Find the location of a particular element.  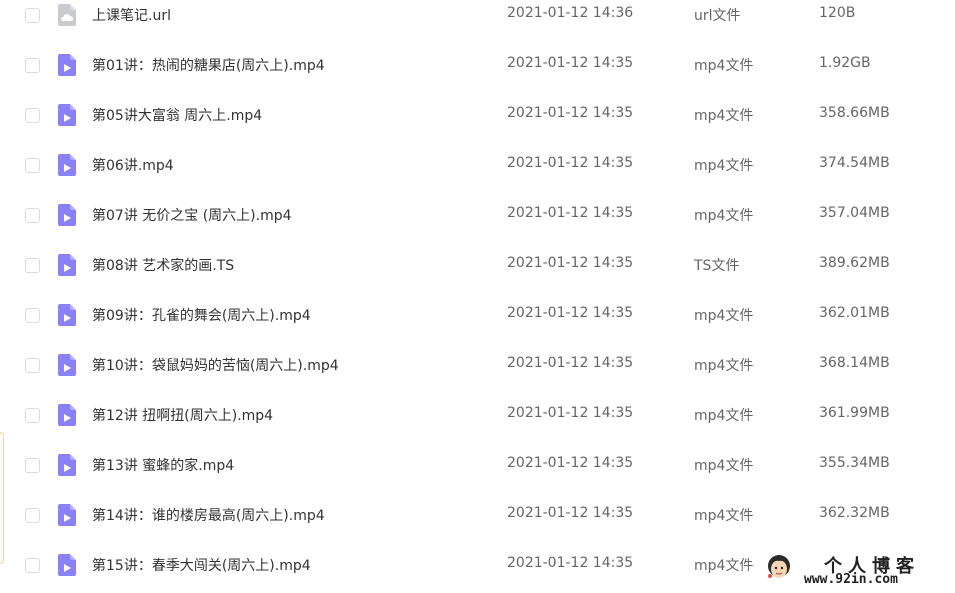

file-size: 120B is located at coordinates (837, 13).